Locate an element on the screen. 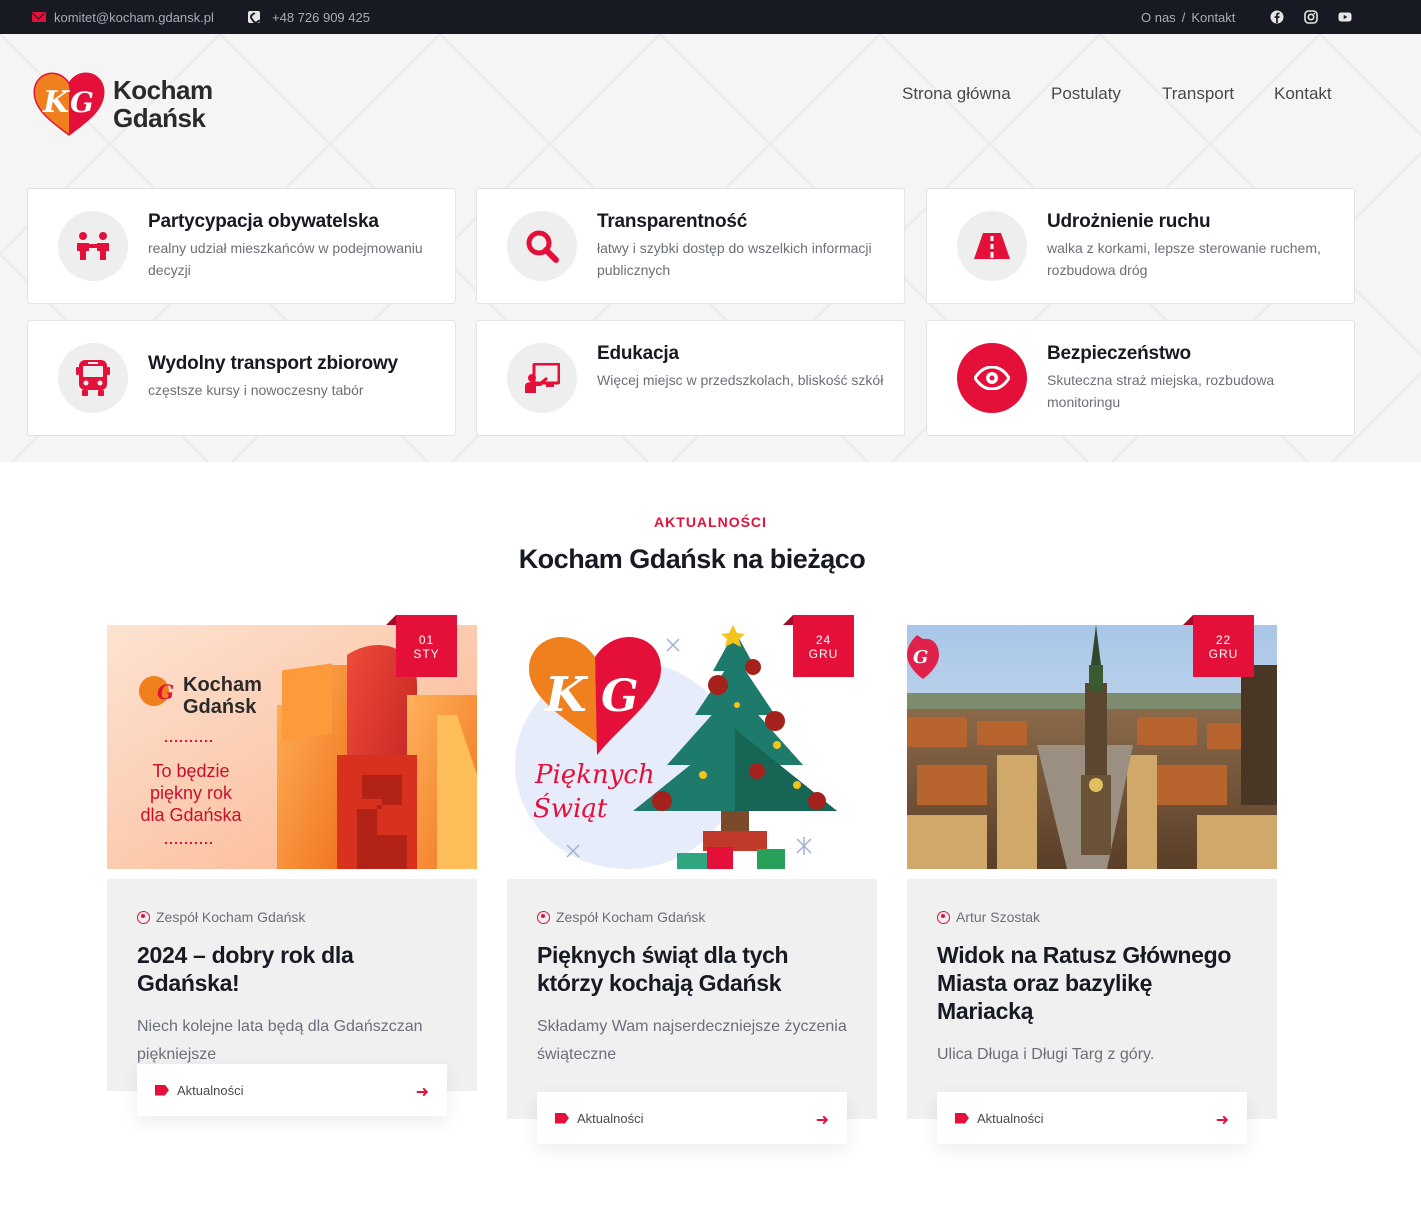 Image resolution: width=1421 pixels, height=1213 pixels. main-nav: Strona główna is located at coordinates (956, 94).